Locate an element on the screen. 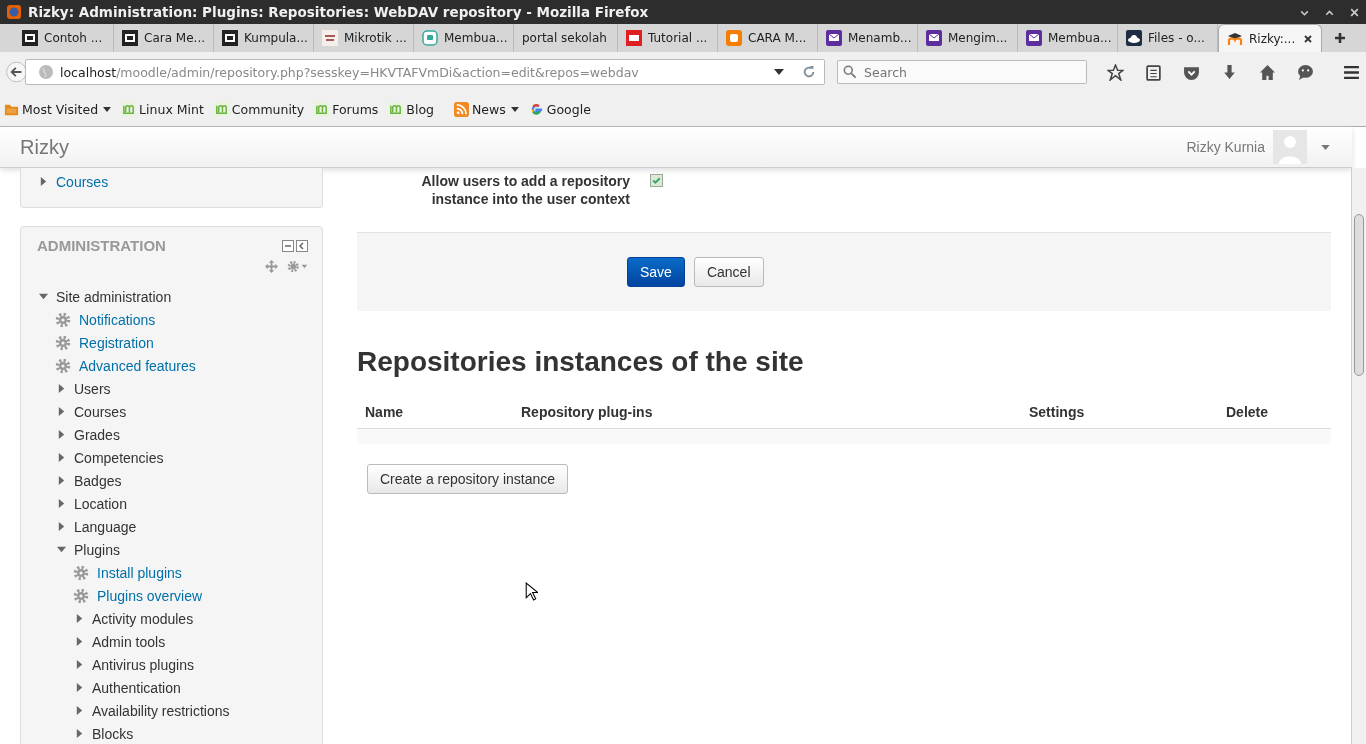  search-icon is located at coordinates (850, 72).